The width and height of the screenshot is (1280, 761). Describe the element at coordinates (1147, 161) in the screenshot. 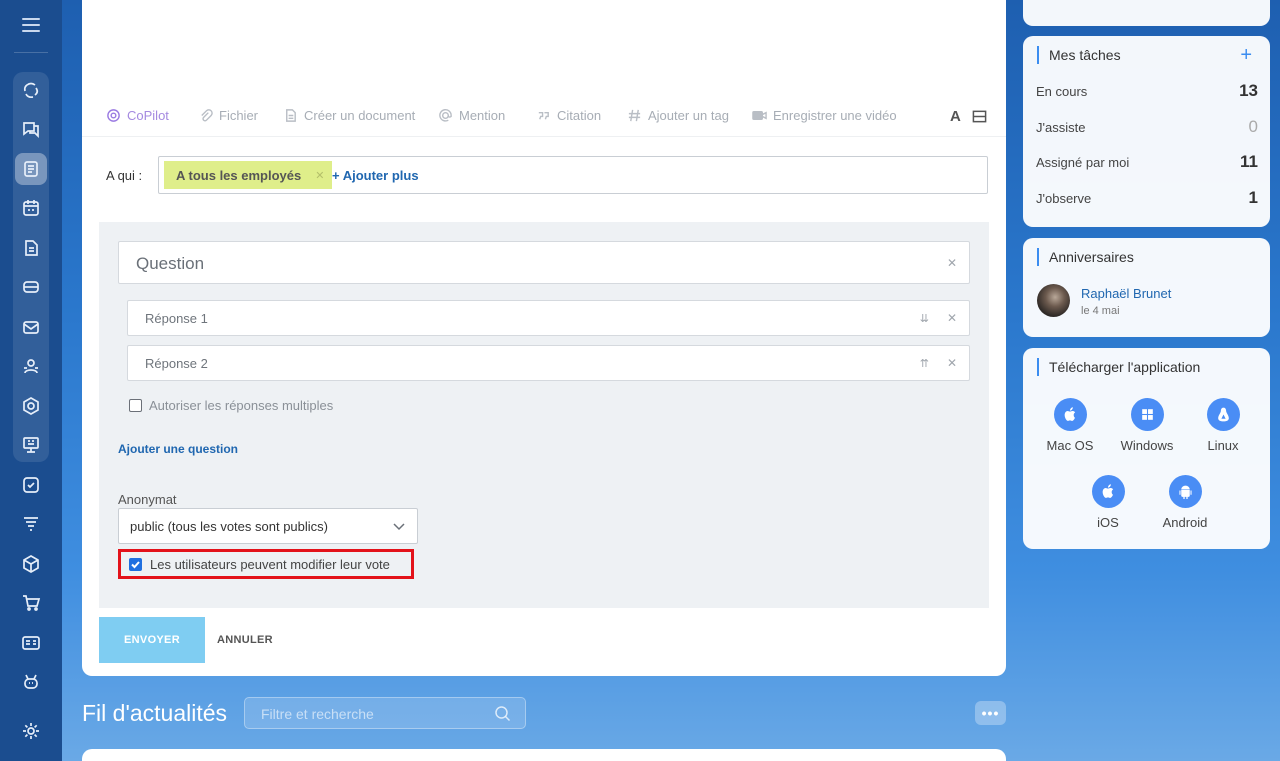

I see `task-row-assigned-by-me: Assigné par moi 11` at that location.